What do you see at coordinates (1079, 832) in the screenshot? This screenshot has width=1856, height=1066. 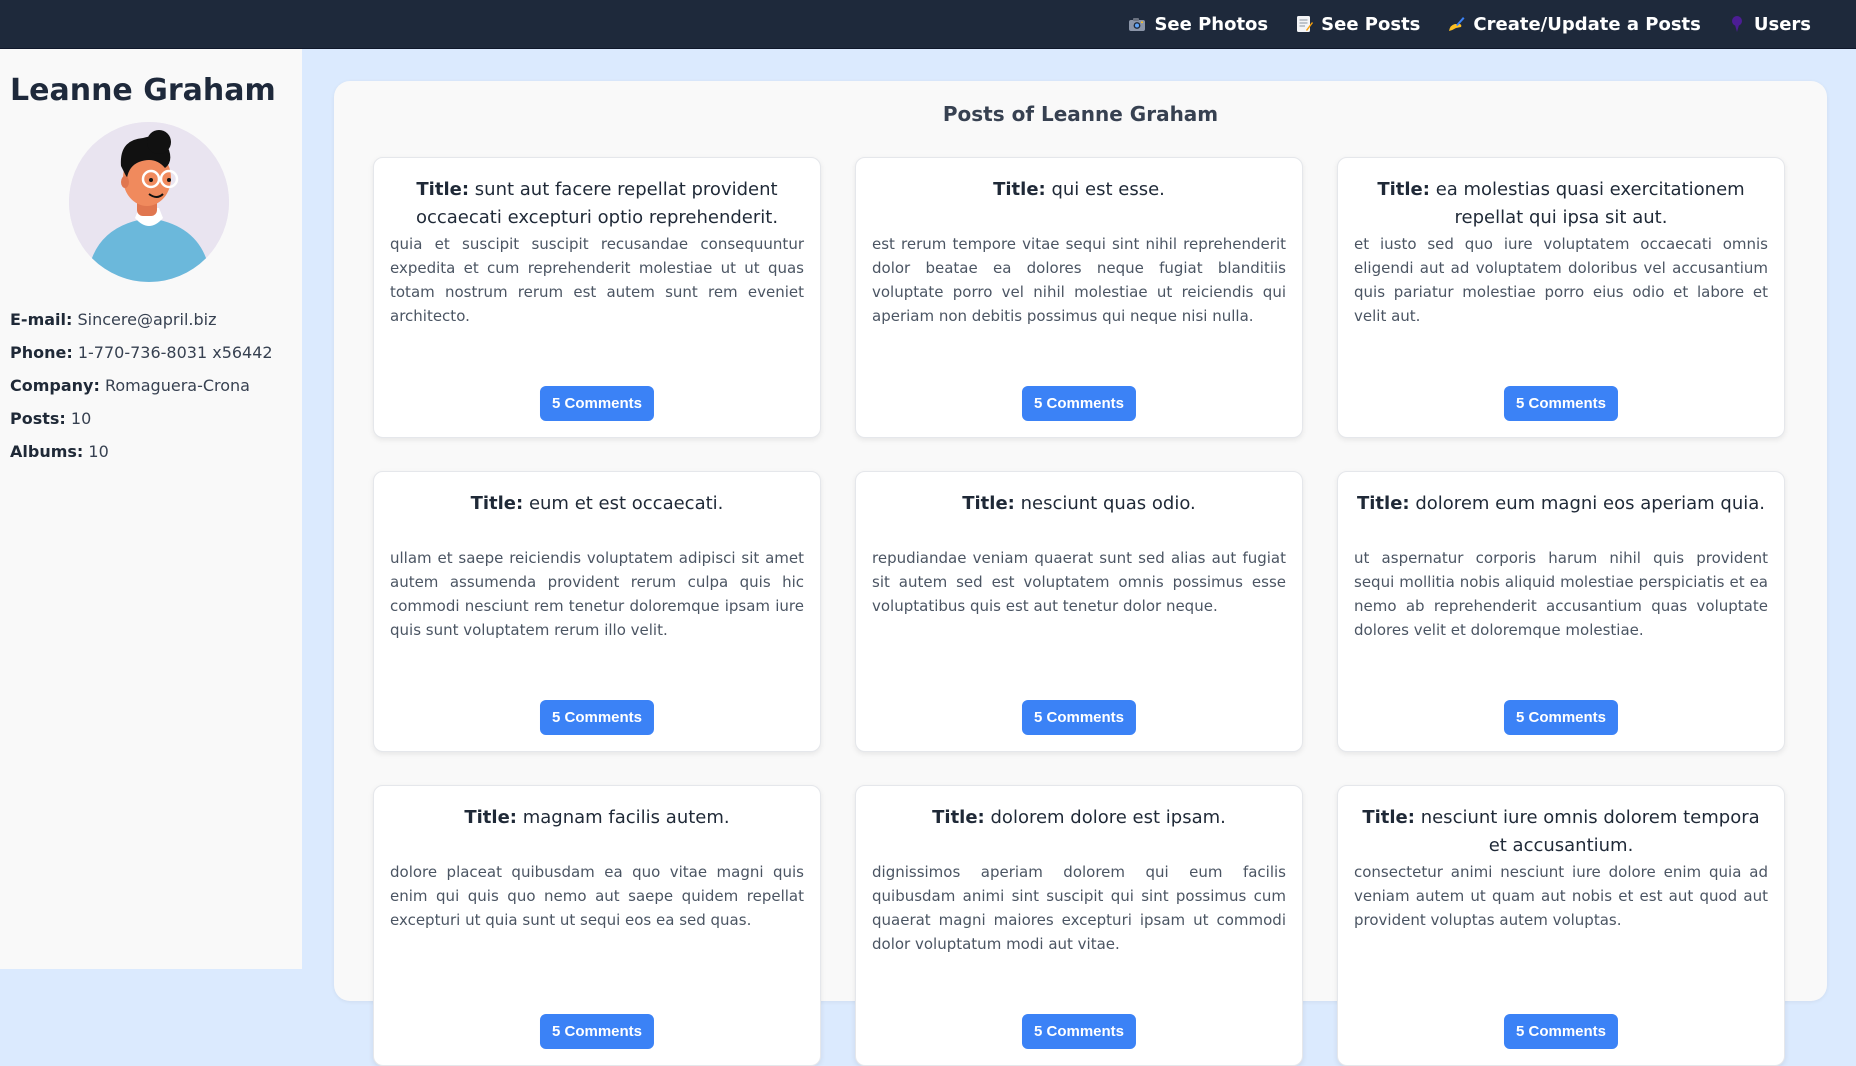 I see `post-title: Title: dolorem dolore est ipsam.` at bounding box center [1079, 832].